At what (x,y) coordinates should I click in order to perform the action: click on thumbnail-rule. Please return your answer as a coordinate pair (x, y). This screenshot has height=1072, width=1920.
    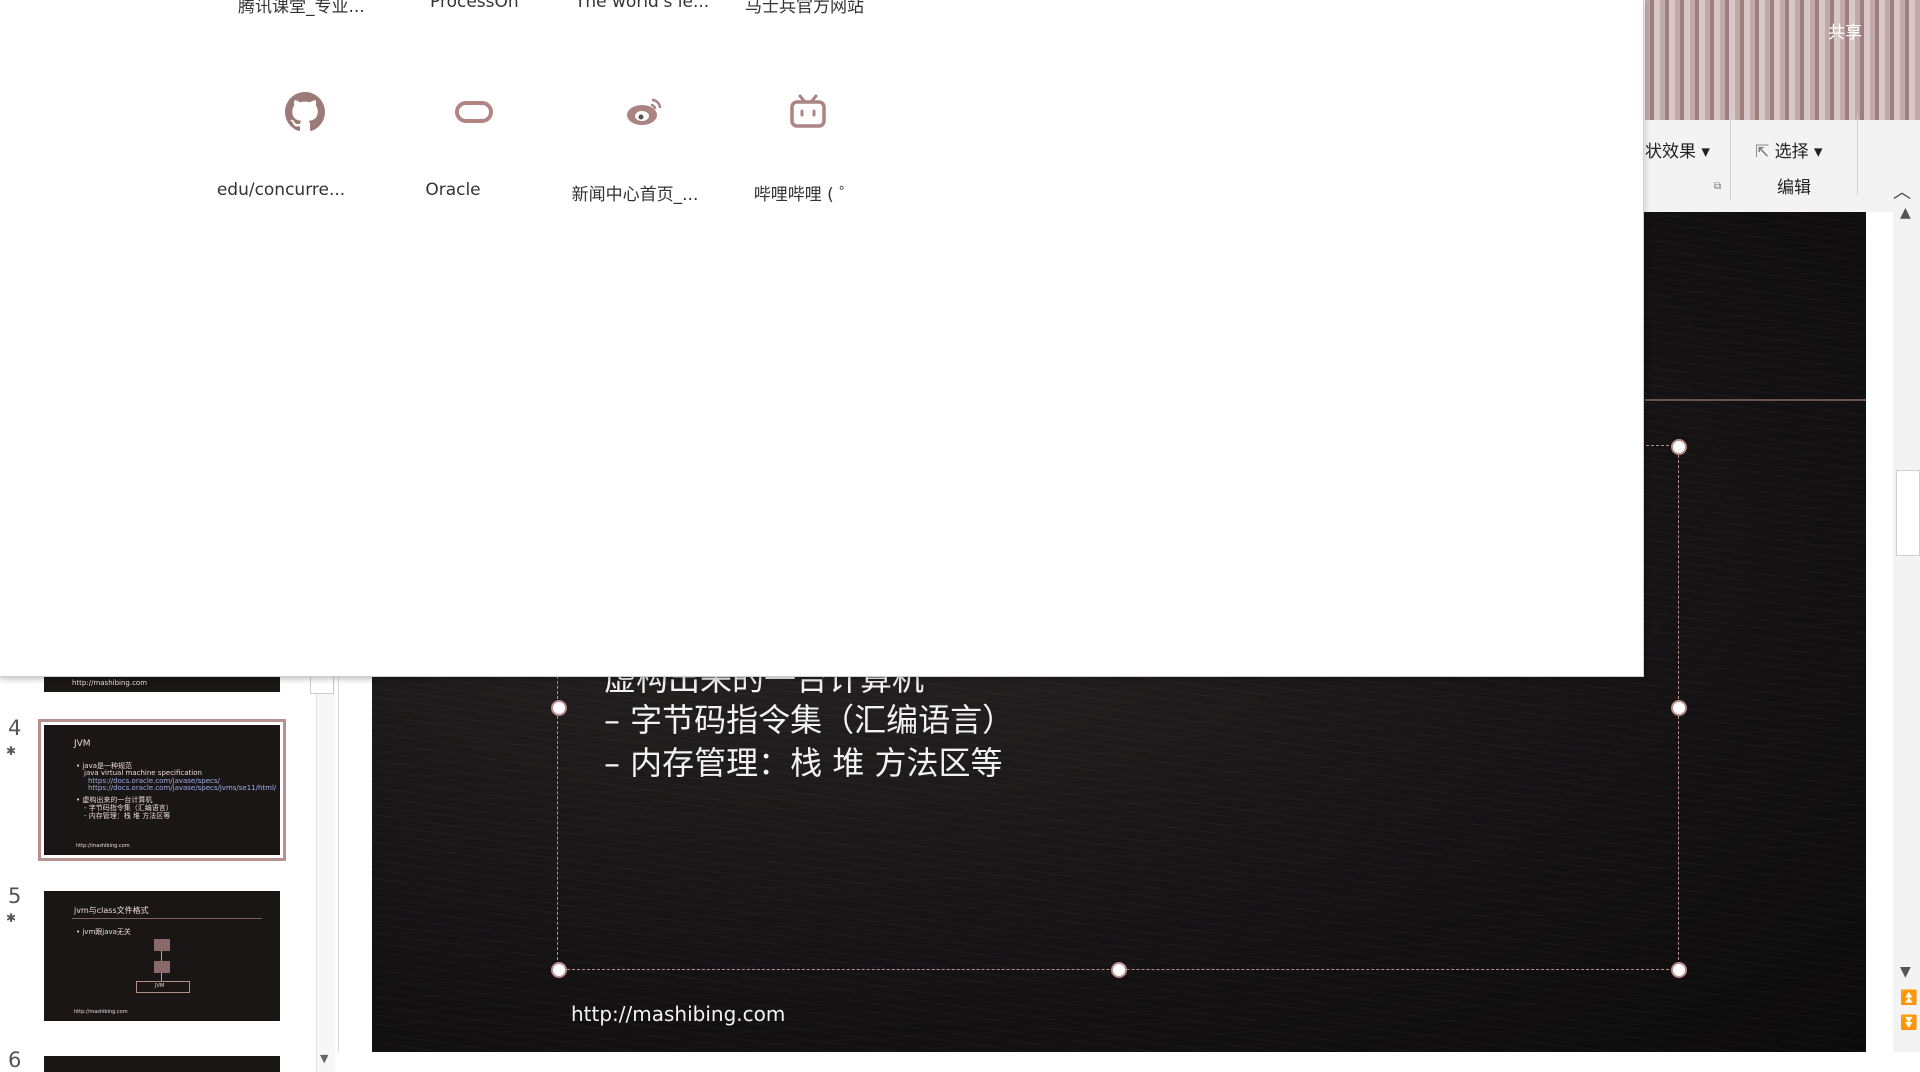
    Looking at the image, I should click on (167, 918).